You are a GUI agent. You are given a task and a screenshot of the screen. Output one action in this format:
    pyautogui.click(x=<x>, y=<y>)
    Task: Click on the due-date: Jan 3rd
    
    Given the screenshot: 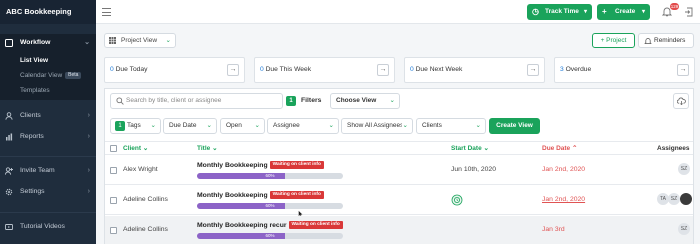 What is the action you would take?
    pyautogui.click(x=553, y=229)
    